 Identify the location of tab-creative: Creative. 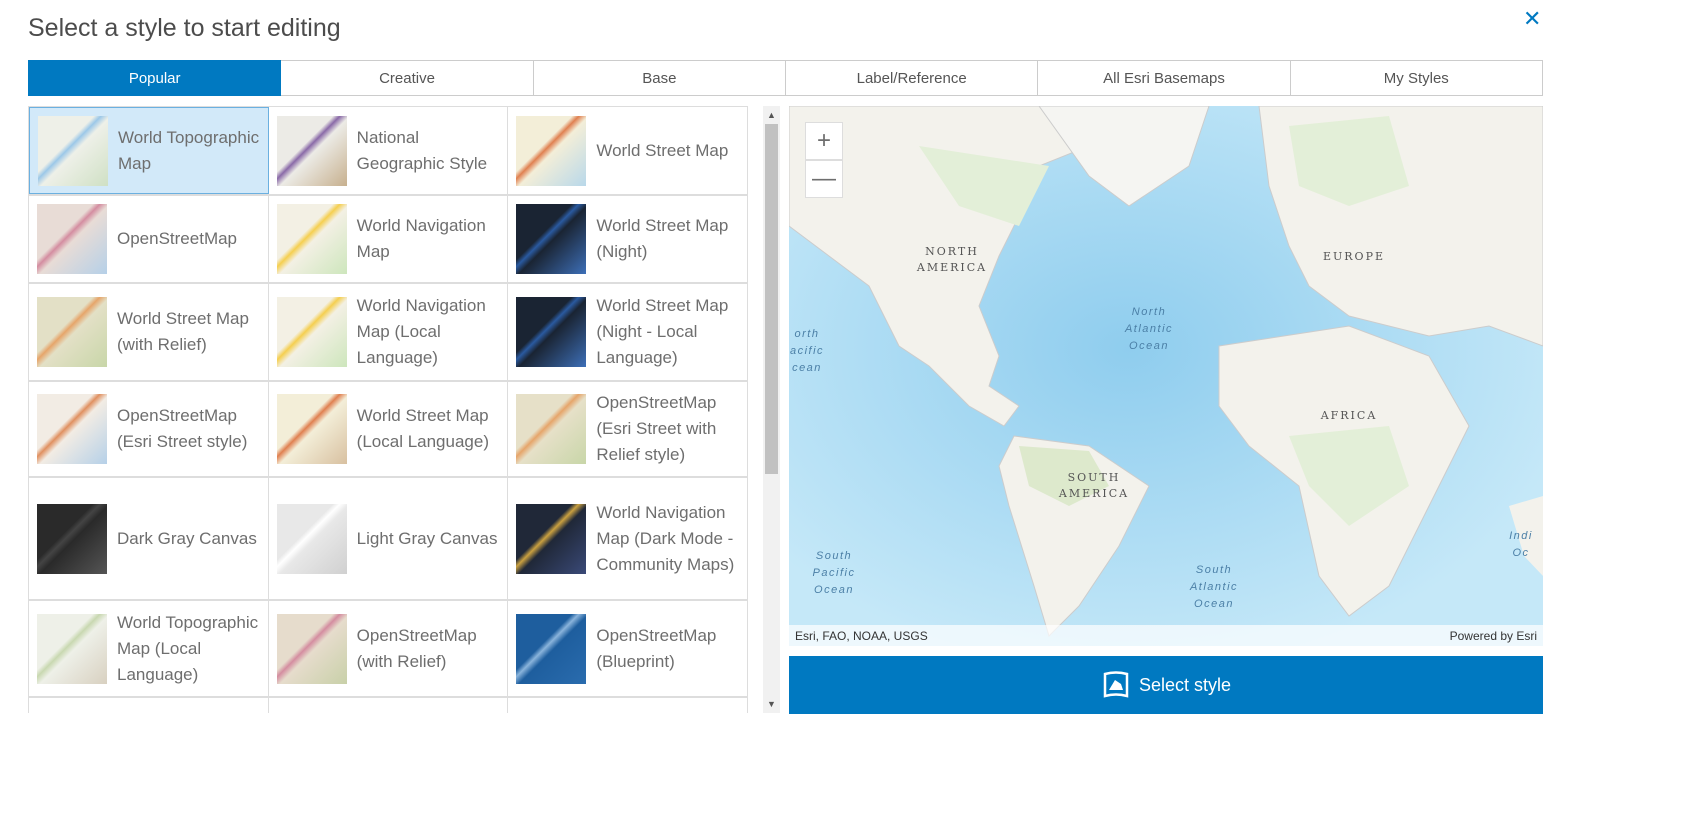
(407, 78).